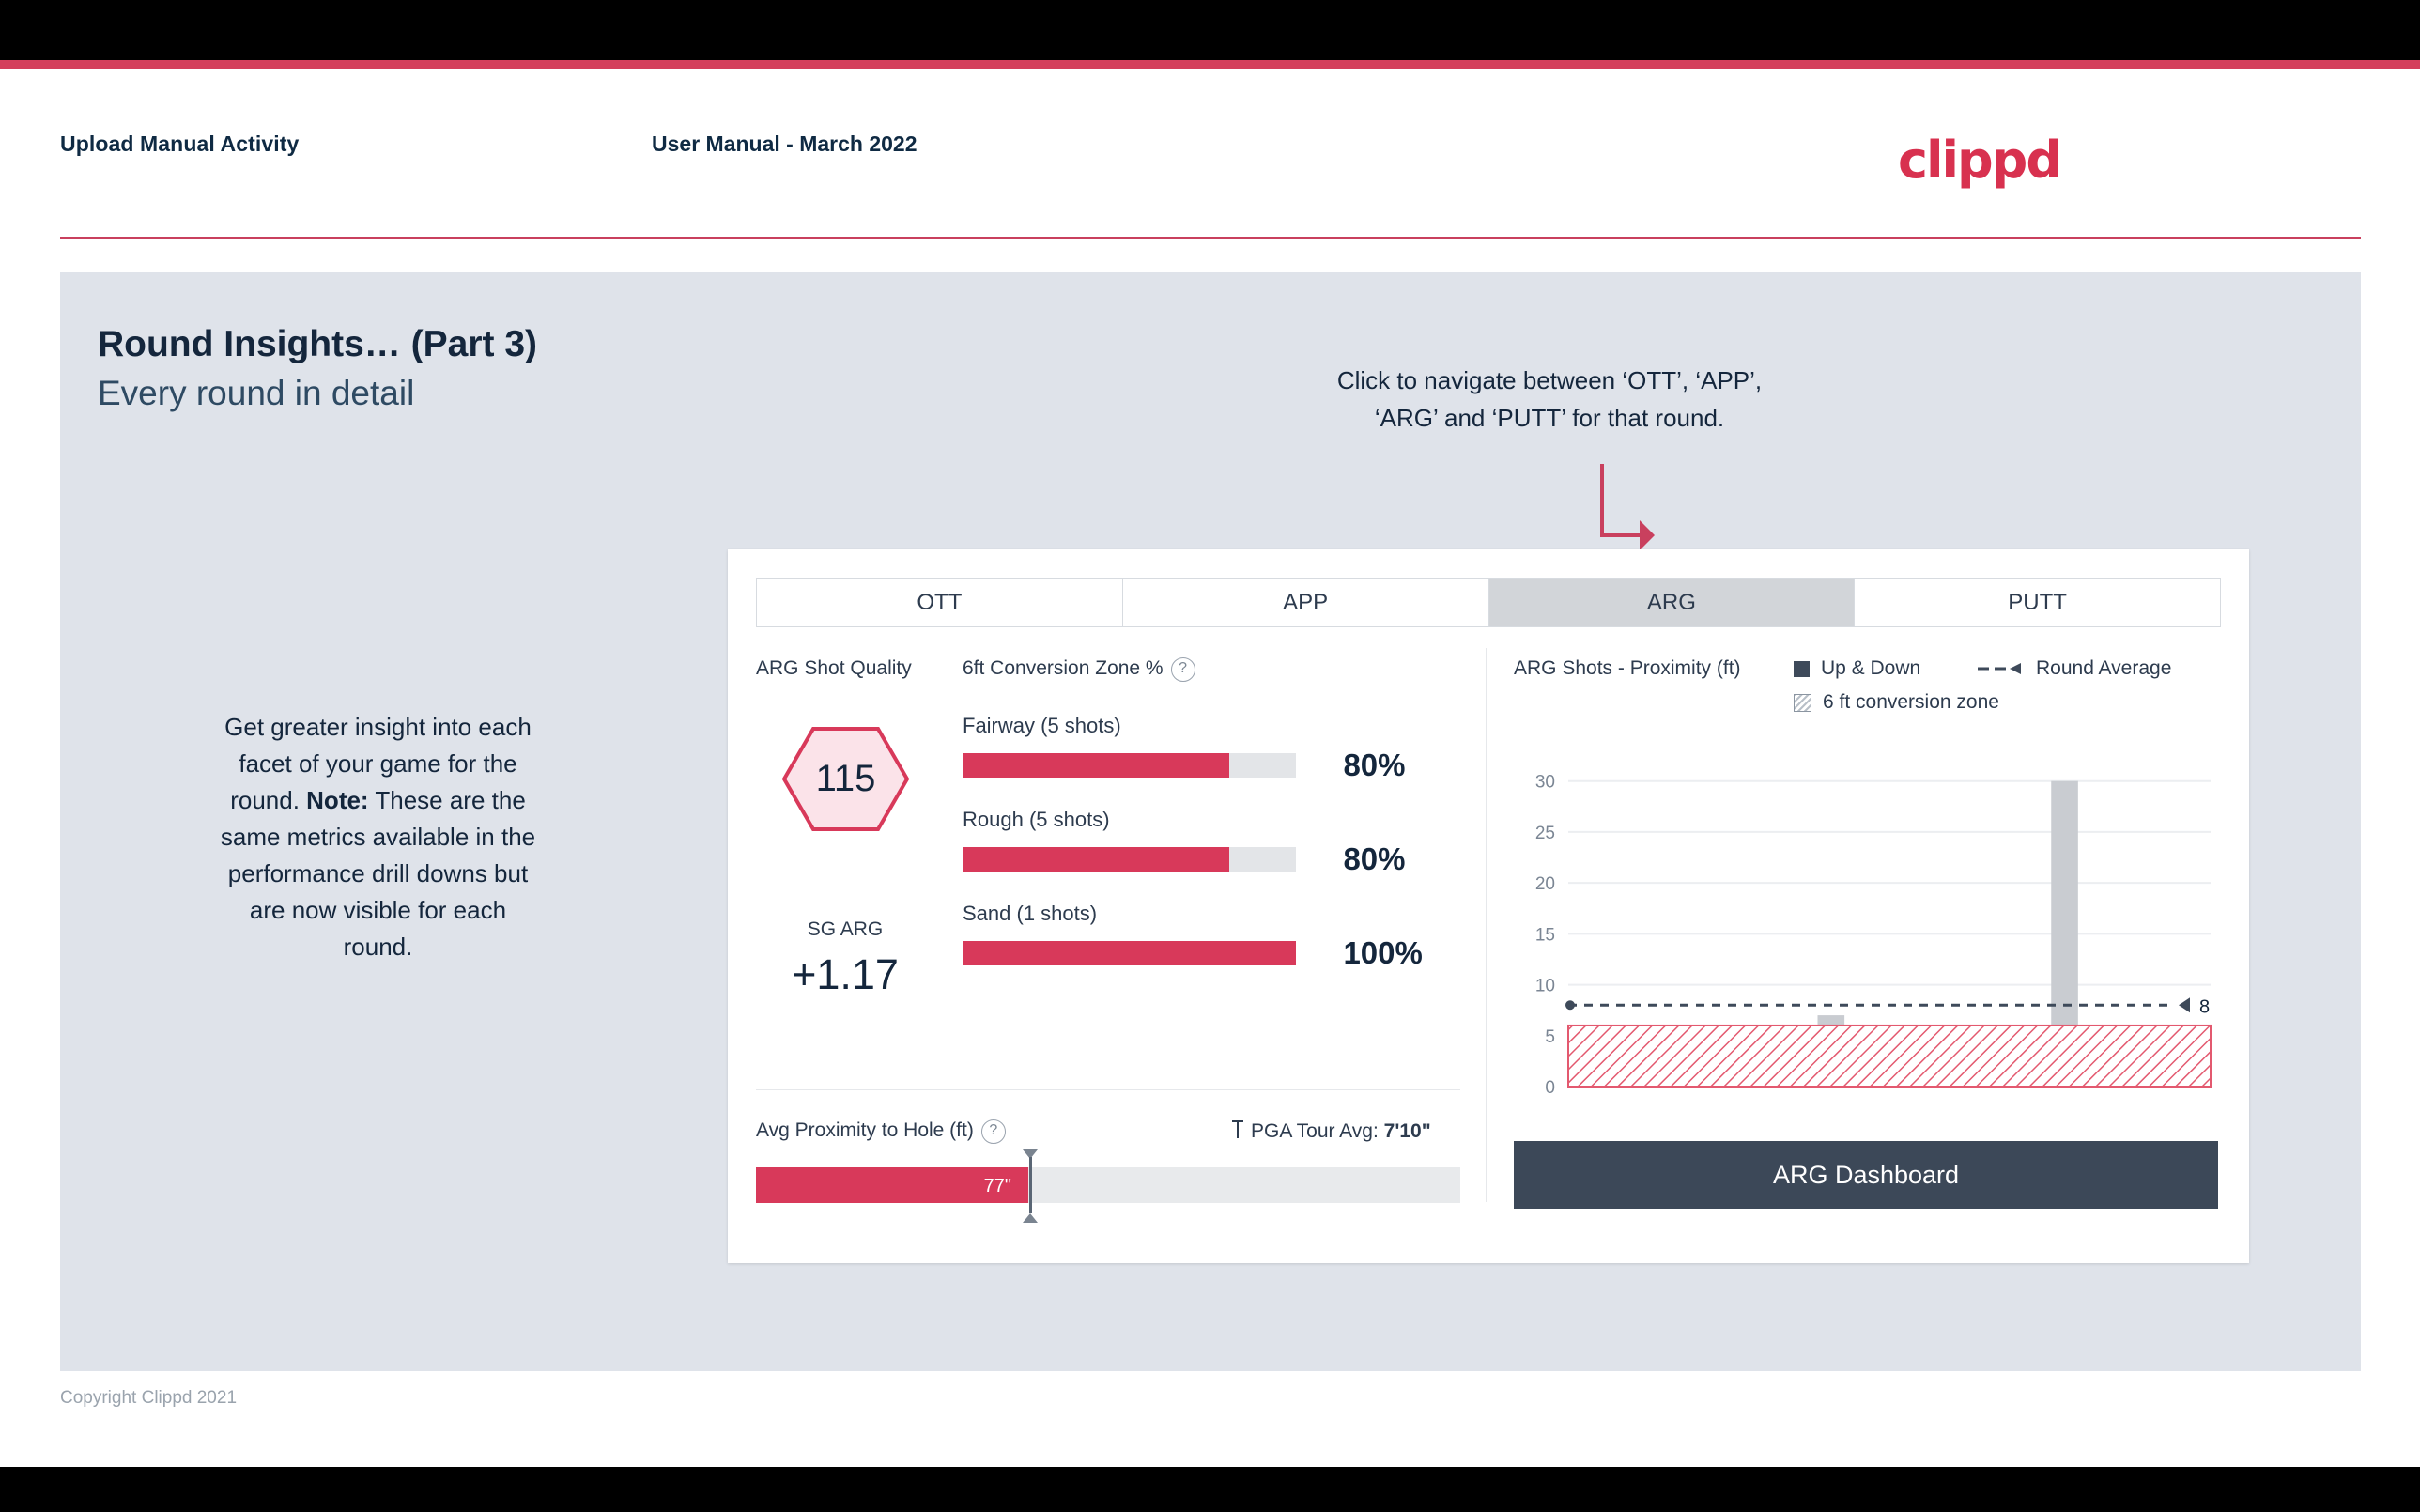 This screenshot has width=2420, height=1512. I want to click on conversion-zone-label: 6ft Conversion Zone %?, so click(1079, 670).